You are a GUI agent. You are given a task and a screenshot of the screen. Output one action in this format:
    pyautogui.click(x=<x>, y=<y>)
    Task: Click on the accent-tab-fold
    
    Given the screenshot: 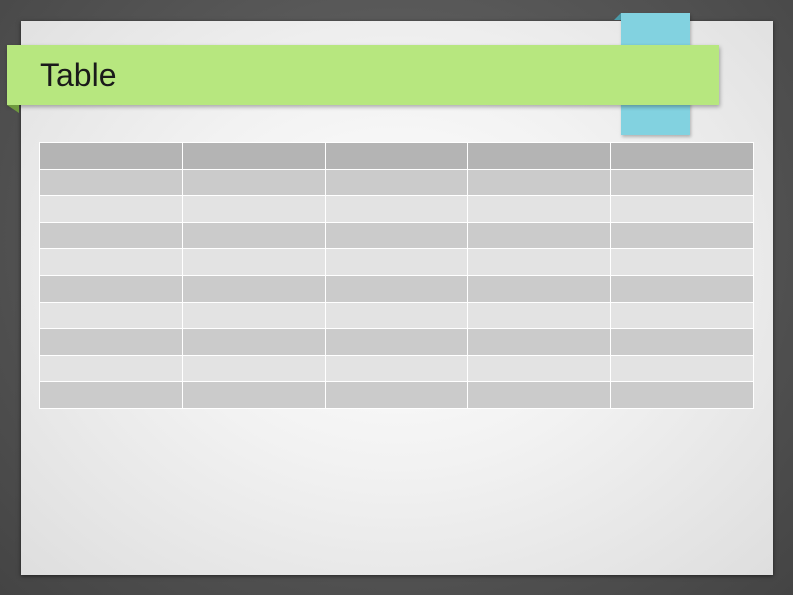 What is the action you would take?
    pyautogui.click(x=617, y=16)
    